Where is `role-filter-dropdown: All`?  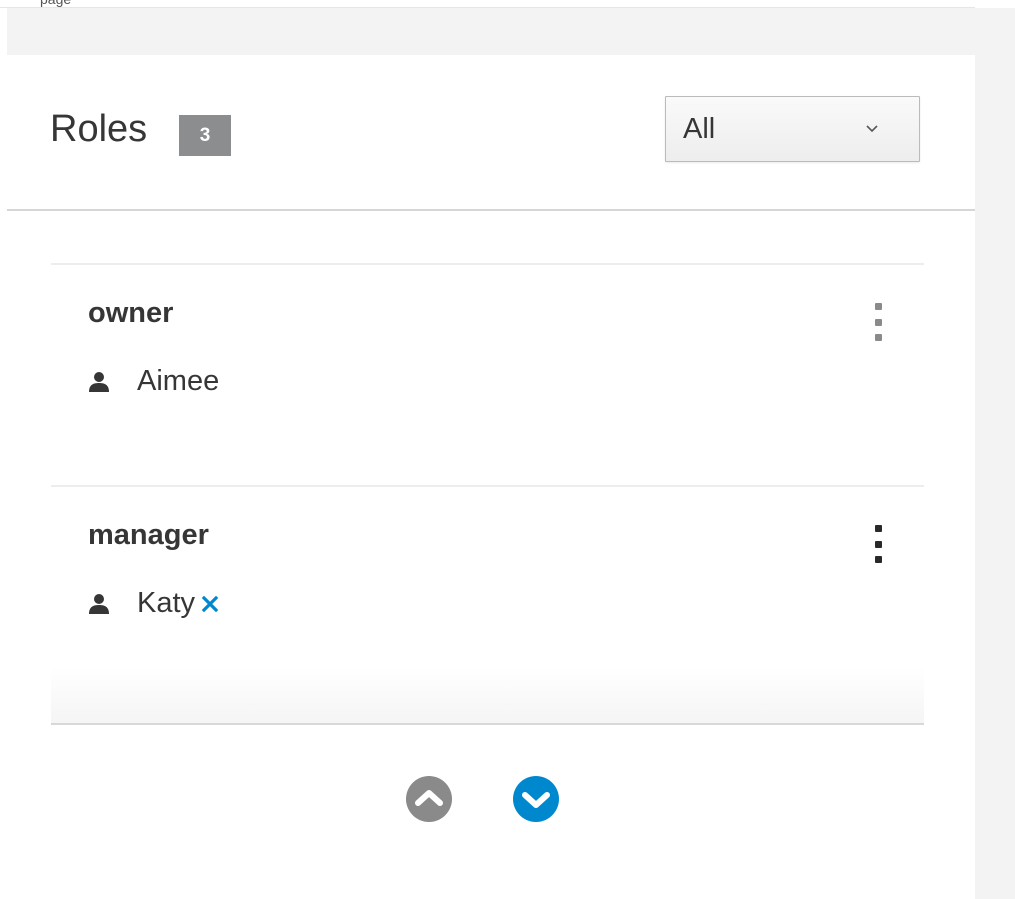
role-filter-dropdown: All is located at coordinates (792, 129).